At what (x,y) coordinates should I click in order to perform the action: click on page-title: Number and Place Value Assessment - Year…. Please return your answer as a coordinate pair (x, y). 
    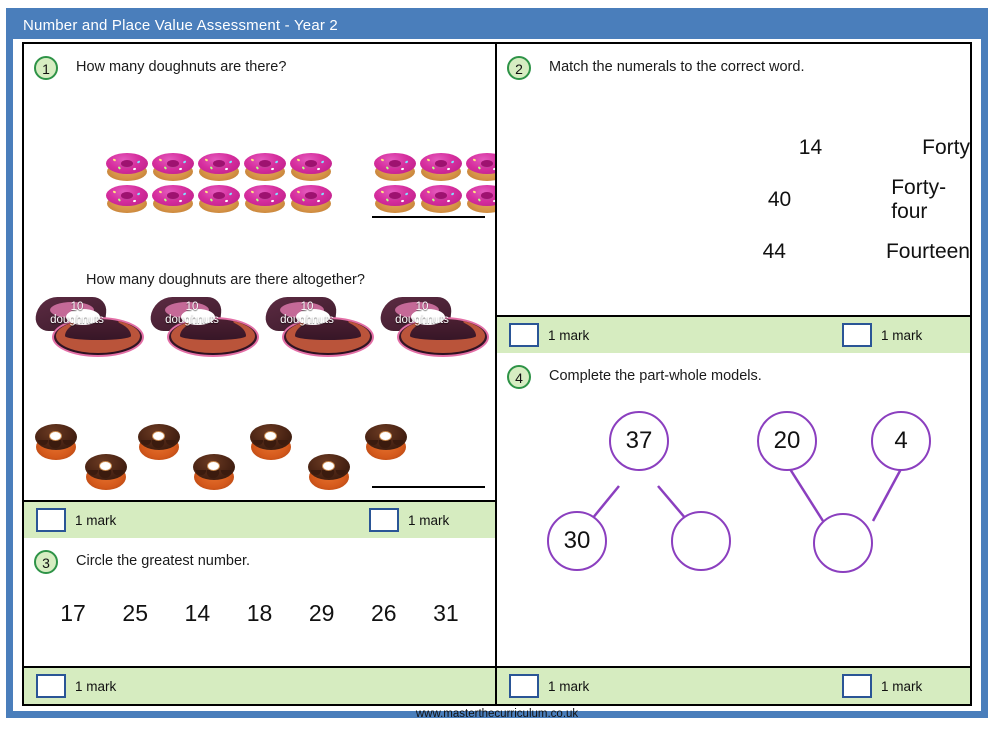
    Looking at the image, I should click on (180, 25).